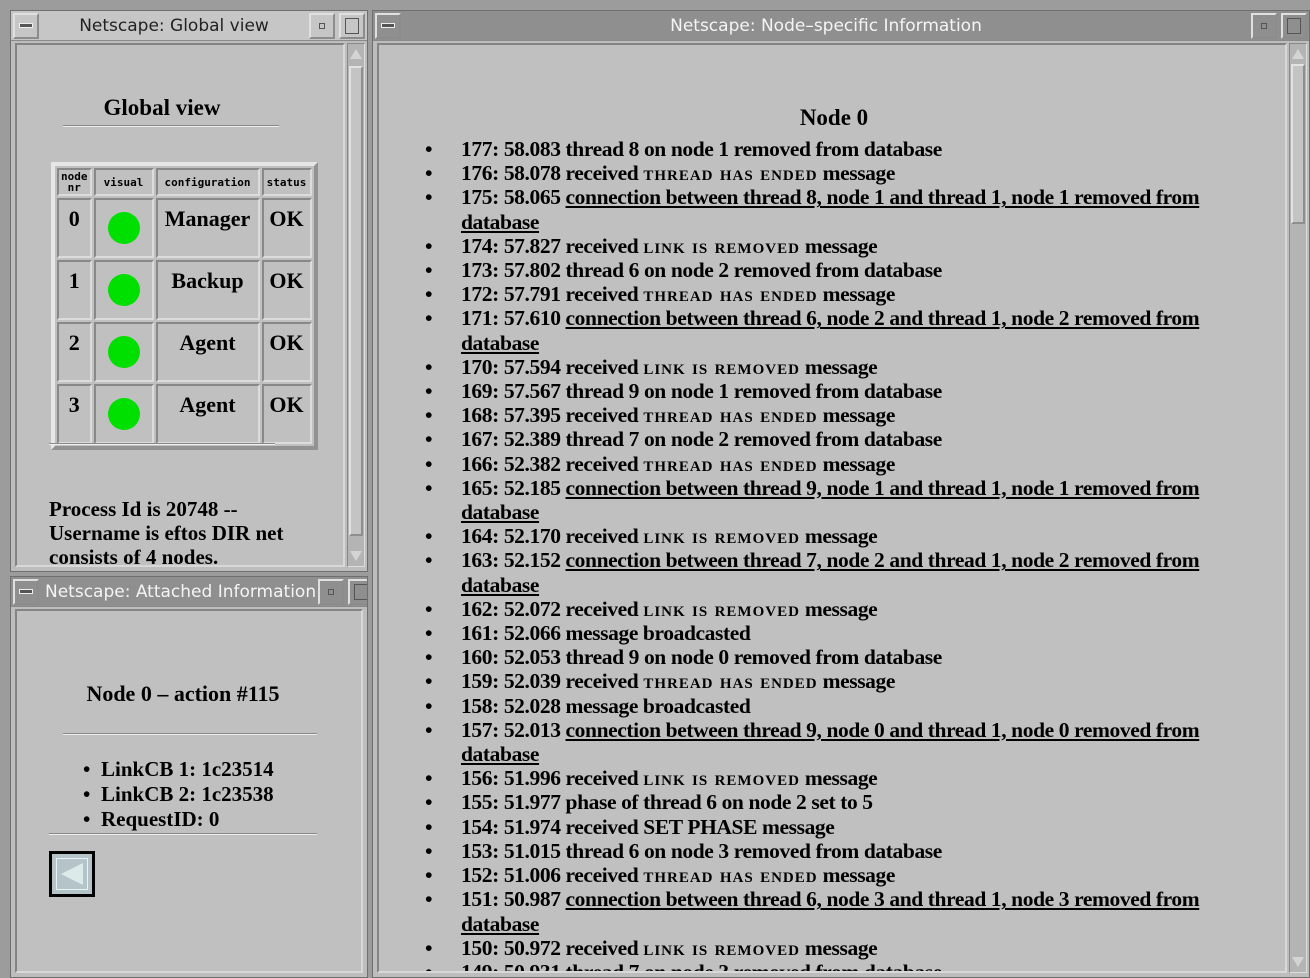  What do you see at coordinates (477, 245) in the screenshot?
I see `event-id: 174` at bounding box center [477, 245].